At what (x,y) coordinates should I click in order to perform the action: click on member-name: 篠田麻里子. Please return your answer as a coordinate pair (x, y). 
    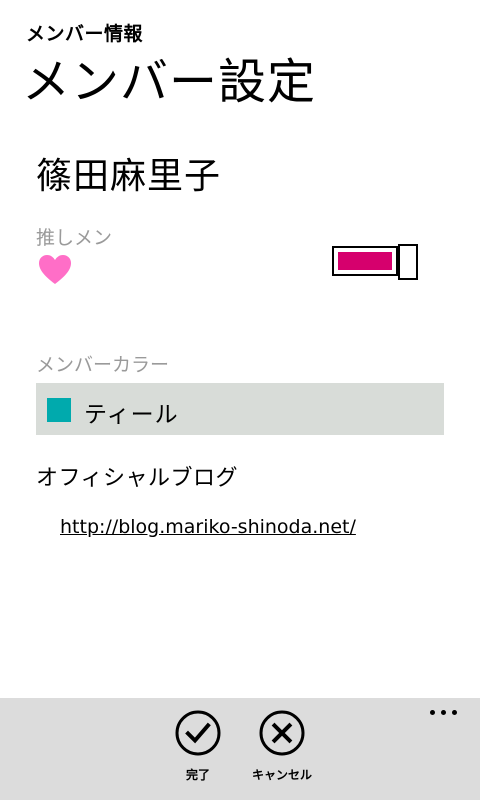
    Looking at the image, I should click on (129, 176).